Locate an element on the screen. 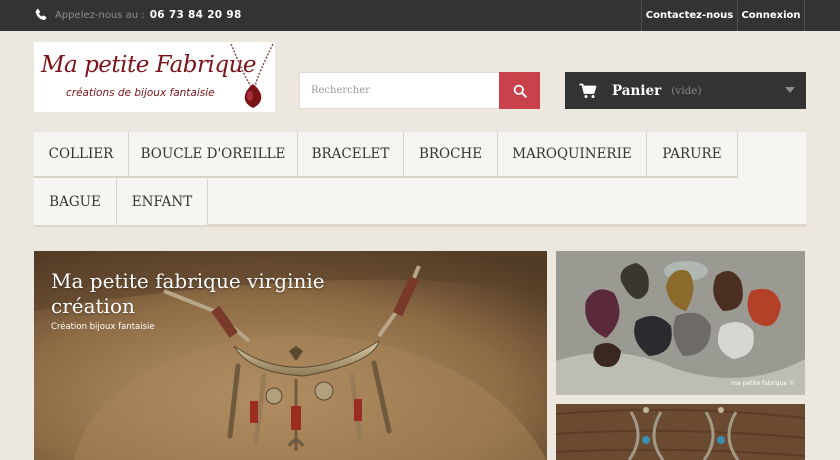 The image size is (840, 460). phone-icon is located at coordinates (41, 14).